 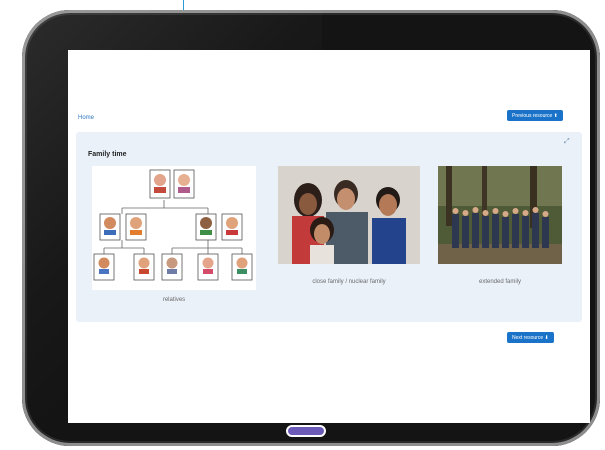 I want to click on tree-row-children, so click(x=173, y=267).